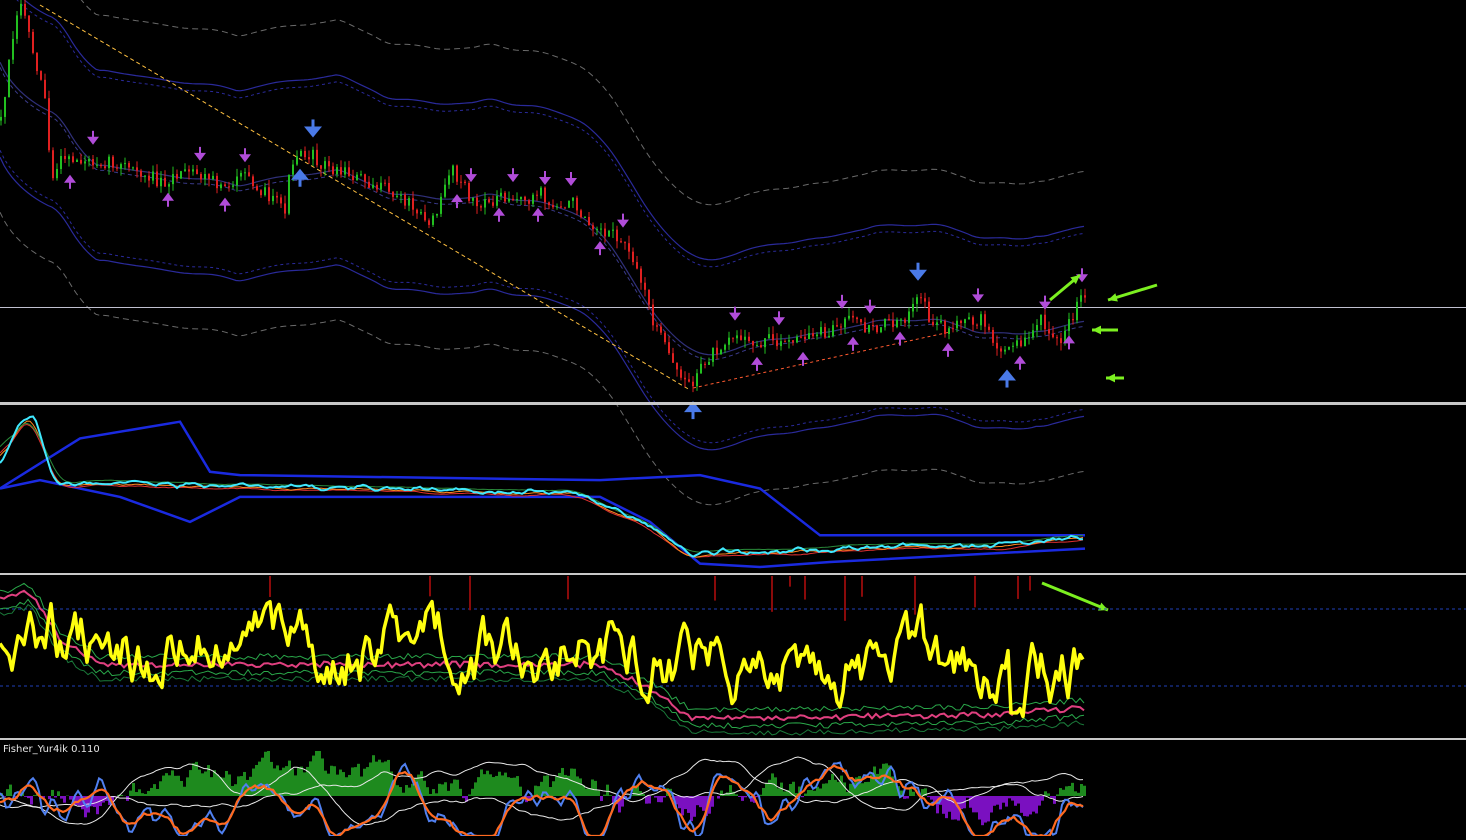 Image resolution: width=1466 pixels, height=840 pixels. I want to click on oscillator-band-upper, so click(542, 479).